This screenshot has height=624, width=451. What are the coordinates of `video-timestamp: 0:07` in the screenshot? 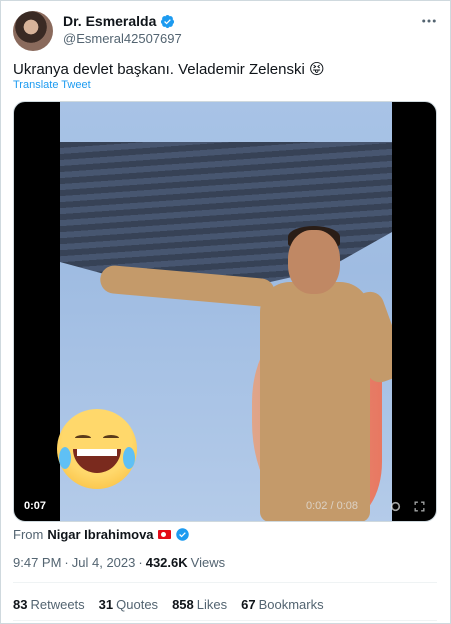 It's located at (35, 506).